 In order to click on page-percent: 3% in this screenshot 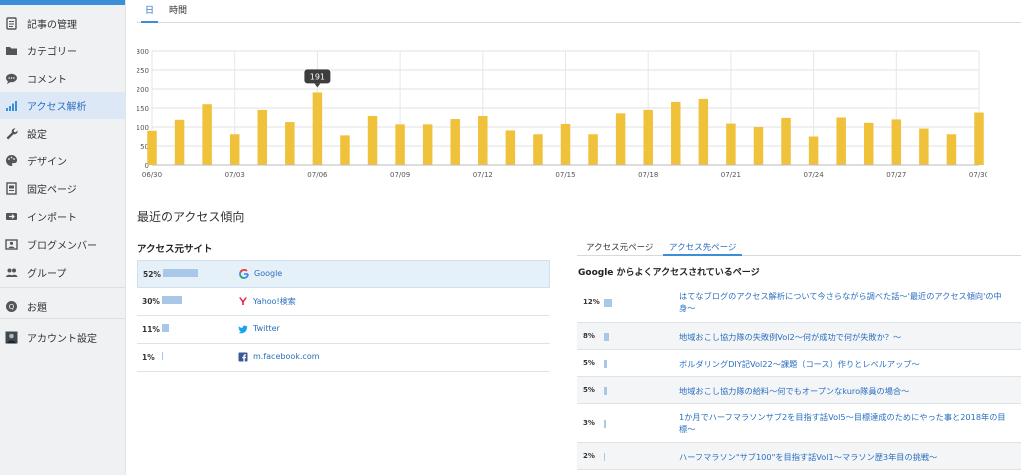, I will do `click(589, 422)`.